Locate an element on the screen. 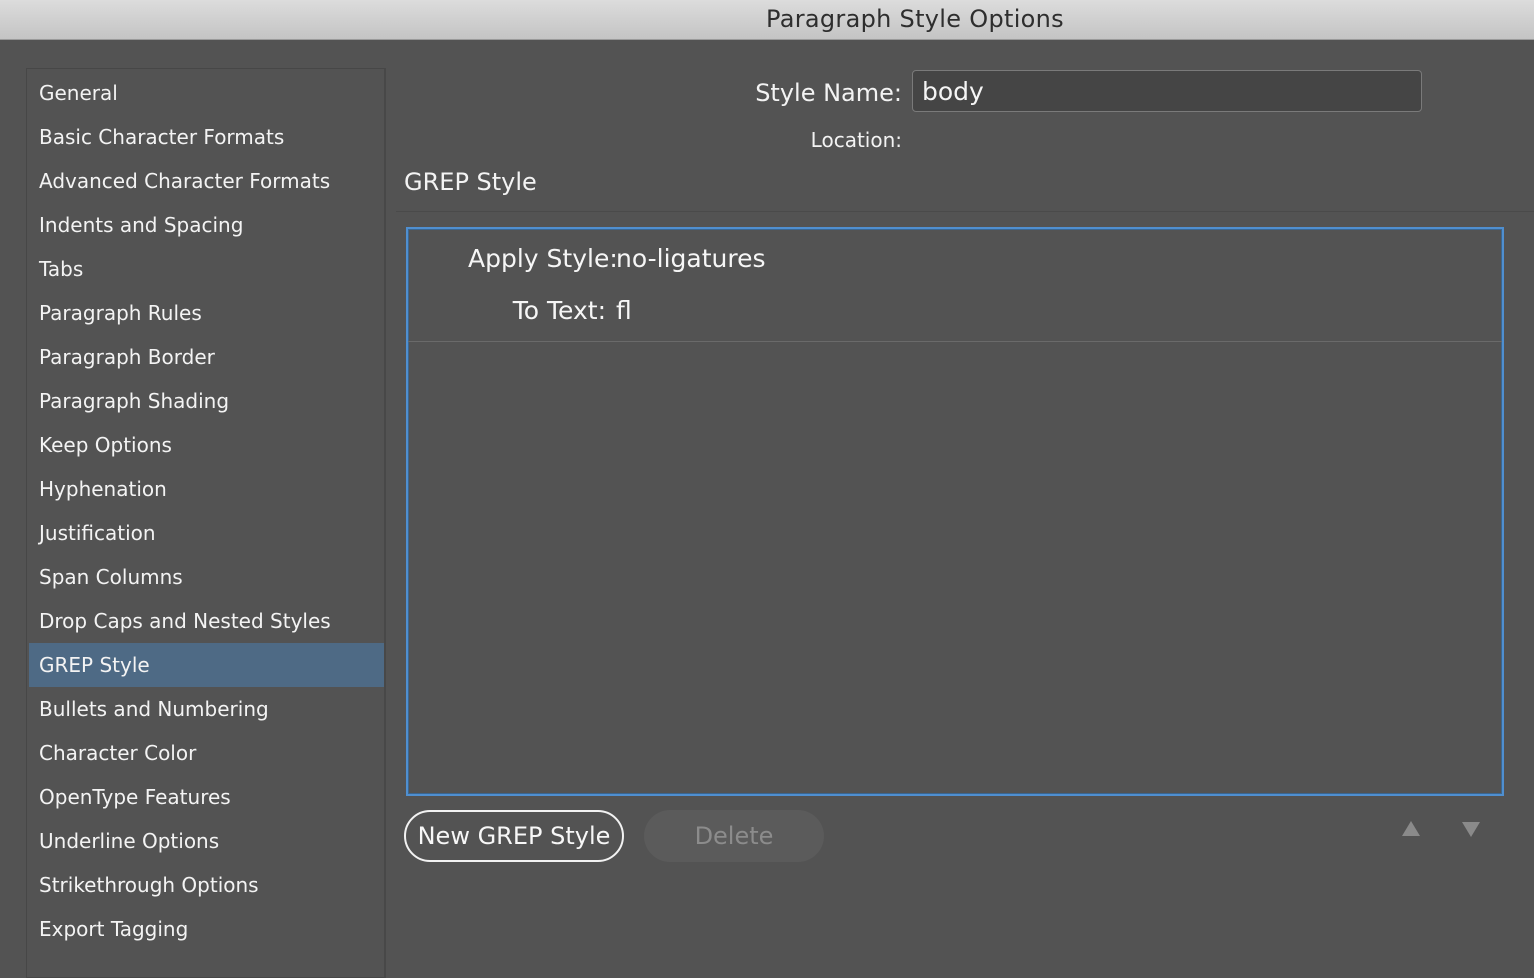  delete-button: Delete is located at coordinates (734, 836).